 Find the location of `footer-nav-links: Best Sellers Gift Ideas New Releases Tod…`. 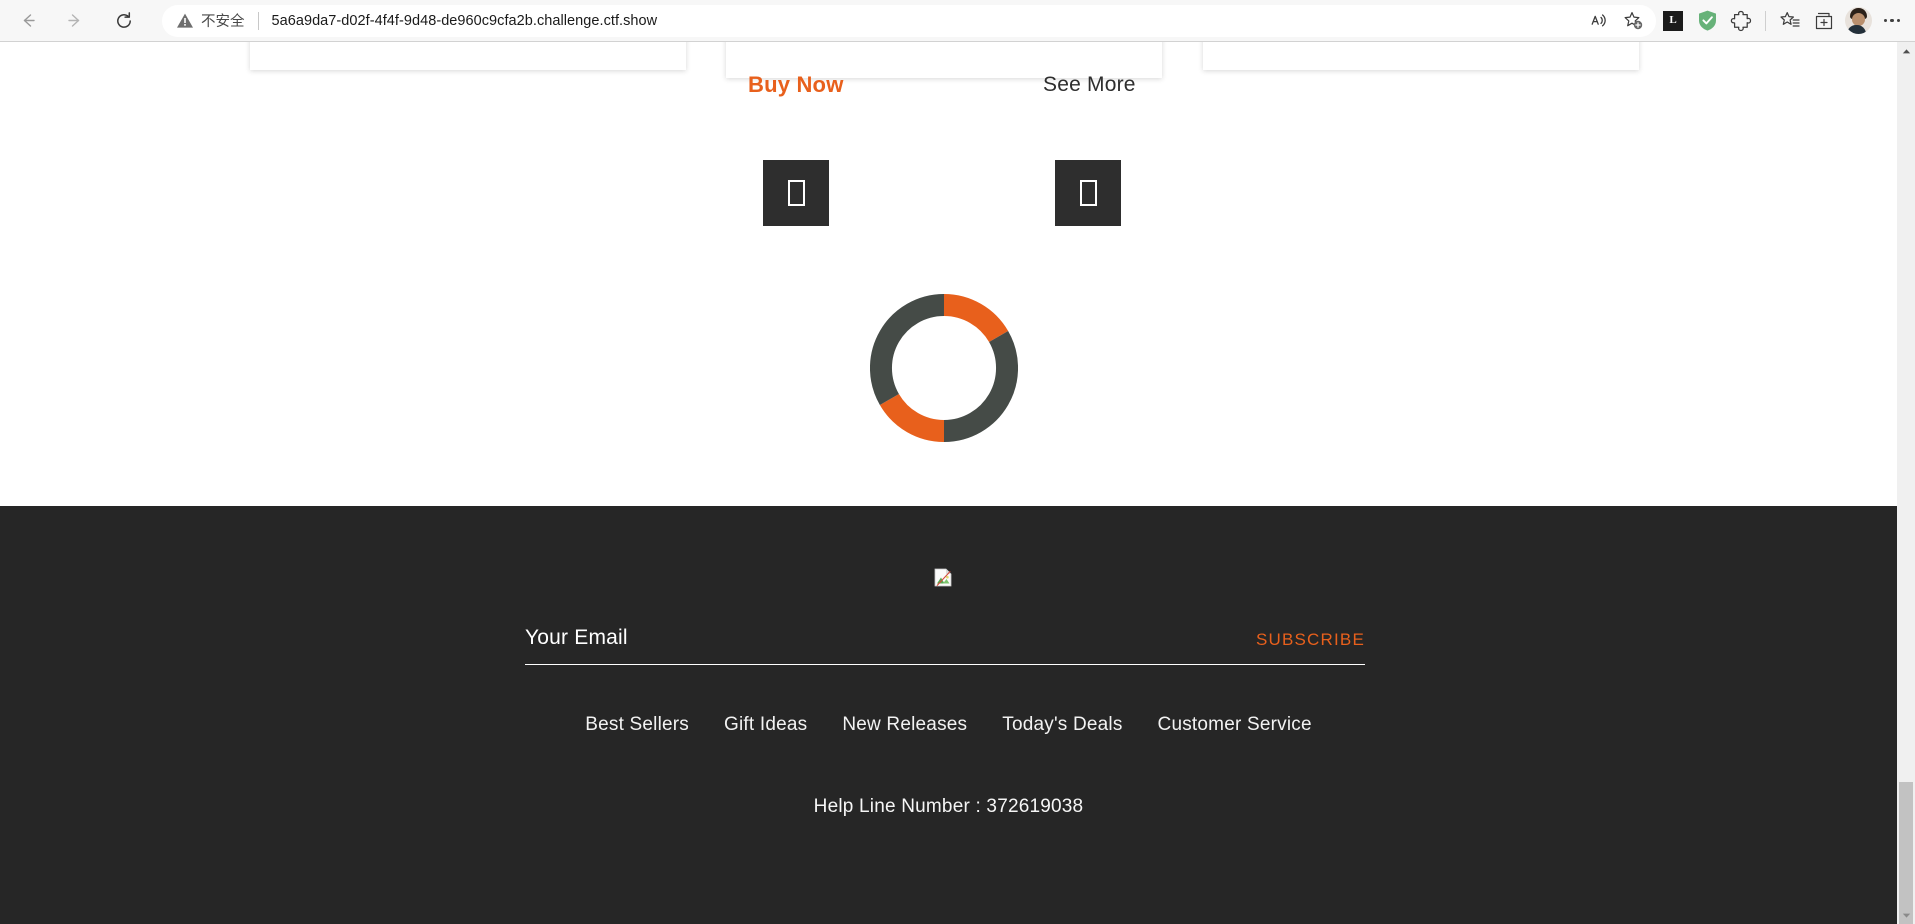

footer-nav-links: Best Sellers Gift Ideas New Releases Tod… is located at coordinates (948, 725).